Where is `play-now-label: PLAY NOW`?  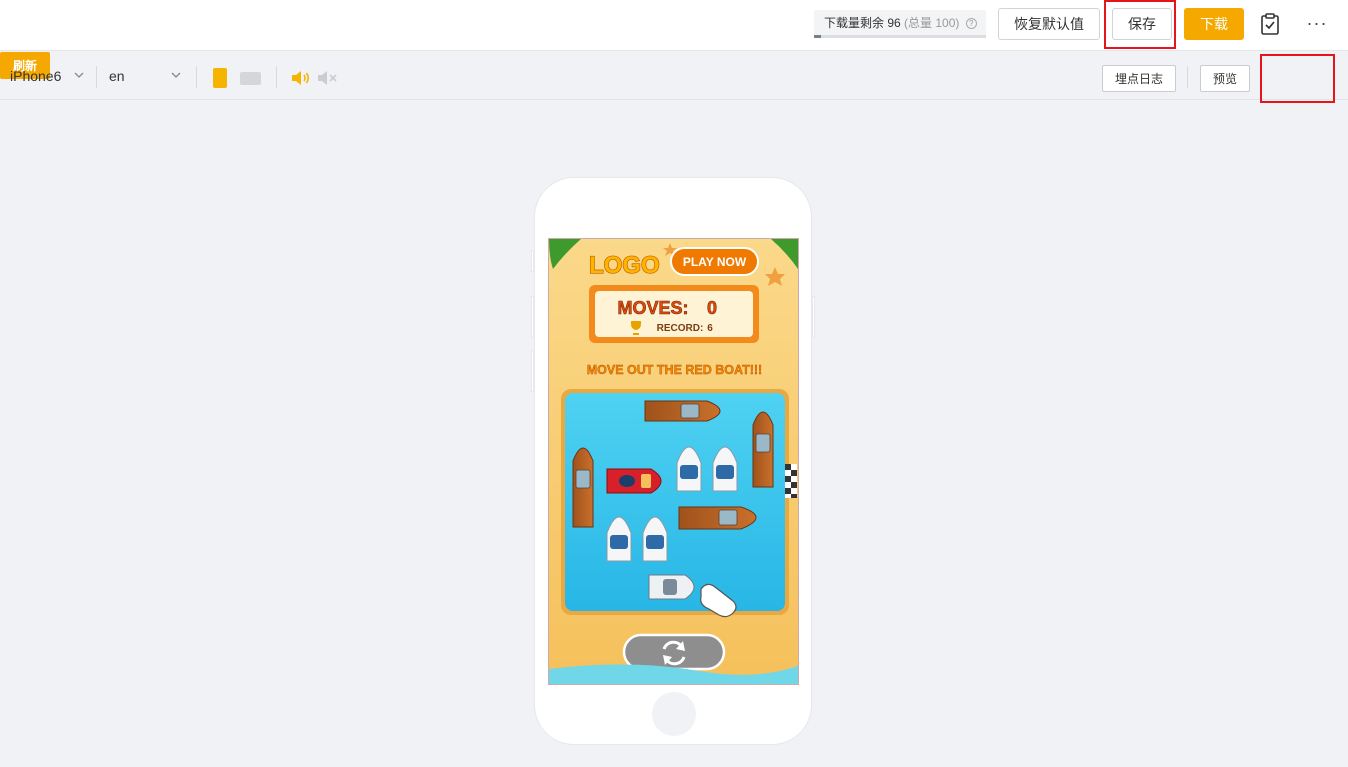
play-now-label: PLAY NOW is located at coordinates (715, 262).